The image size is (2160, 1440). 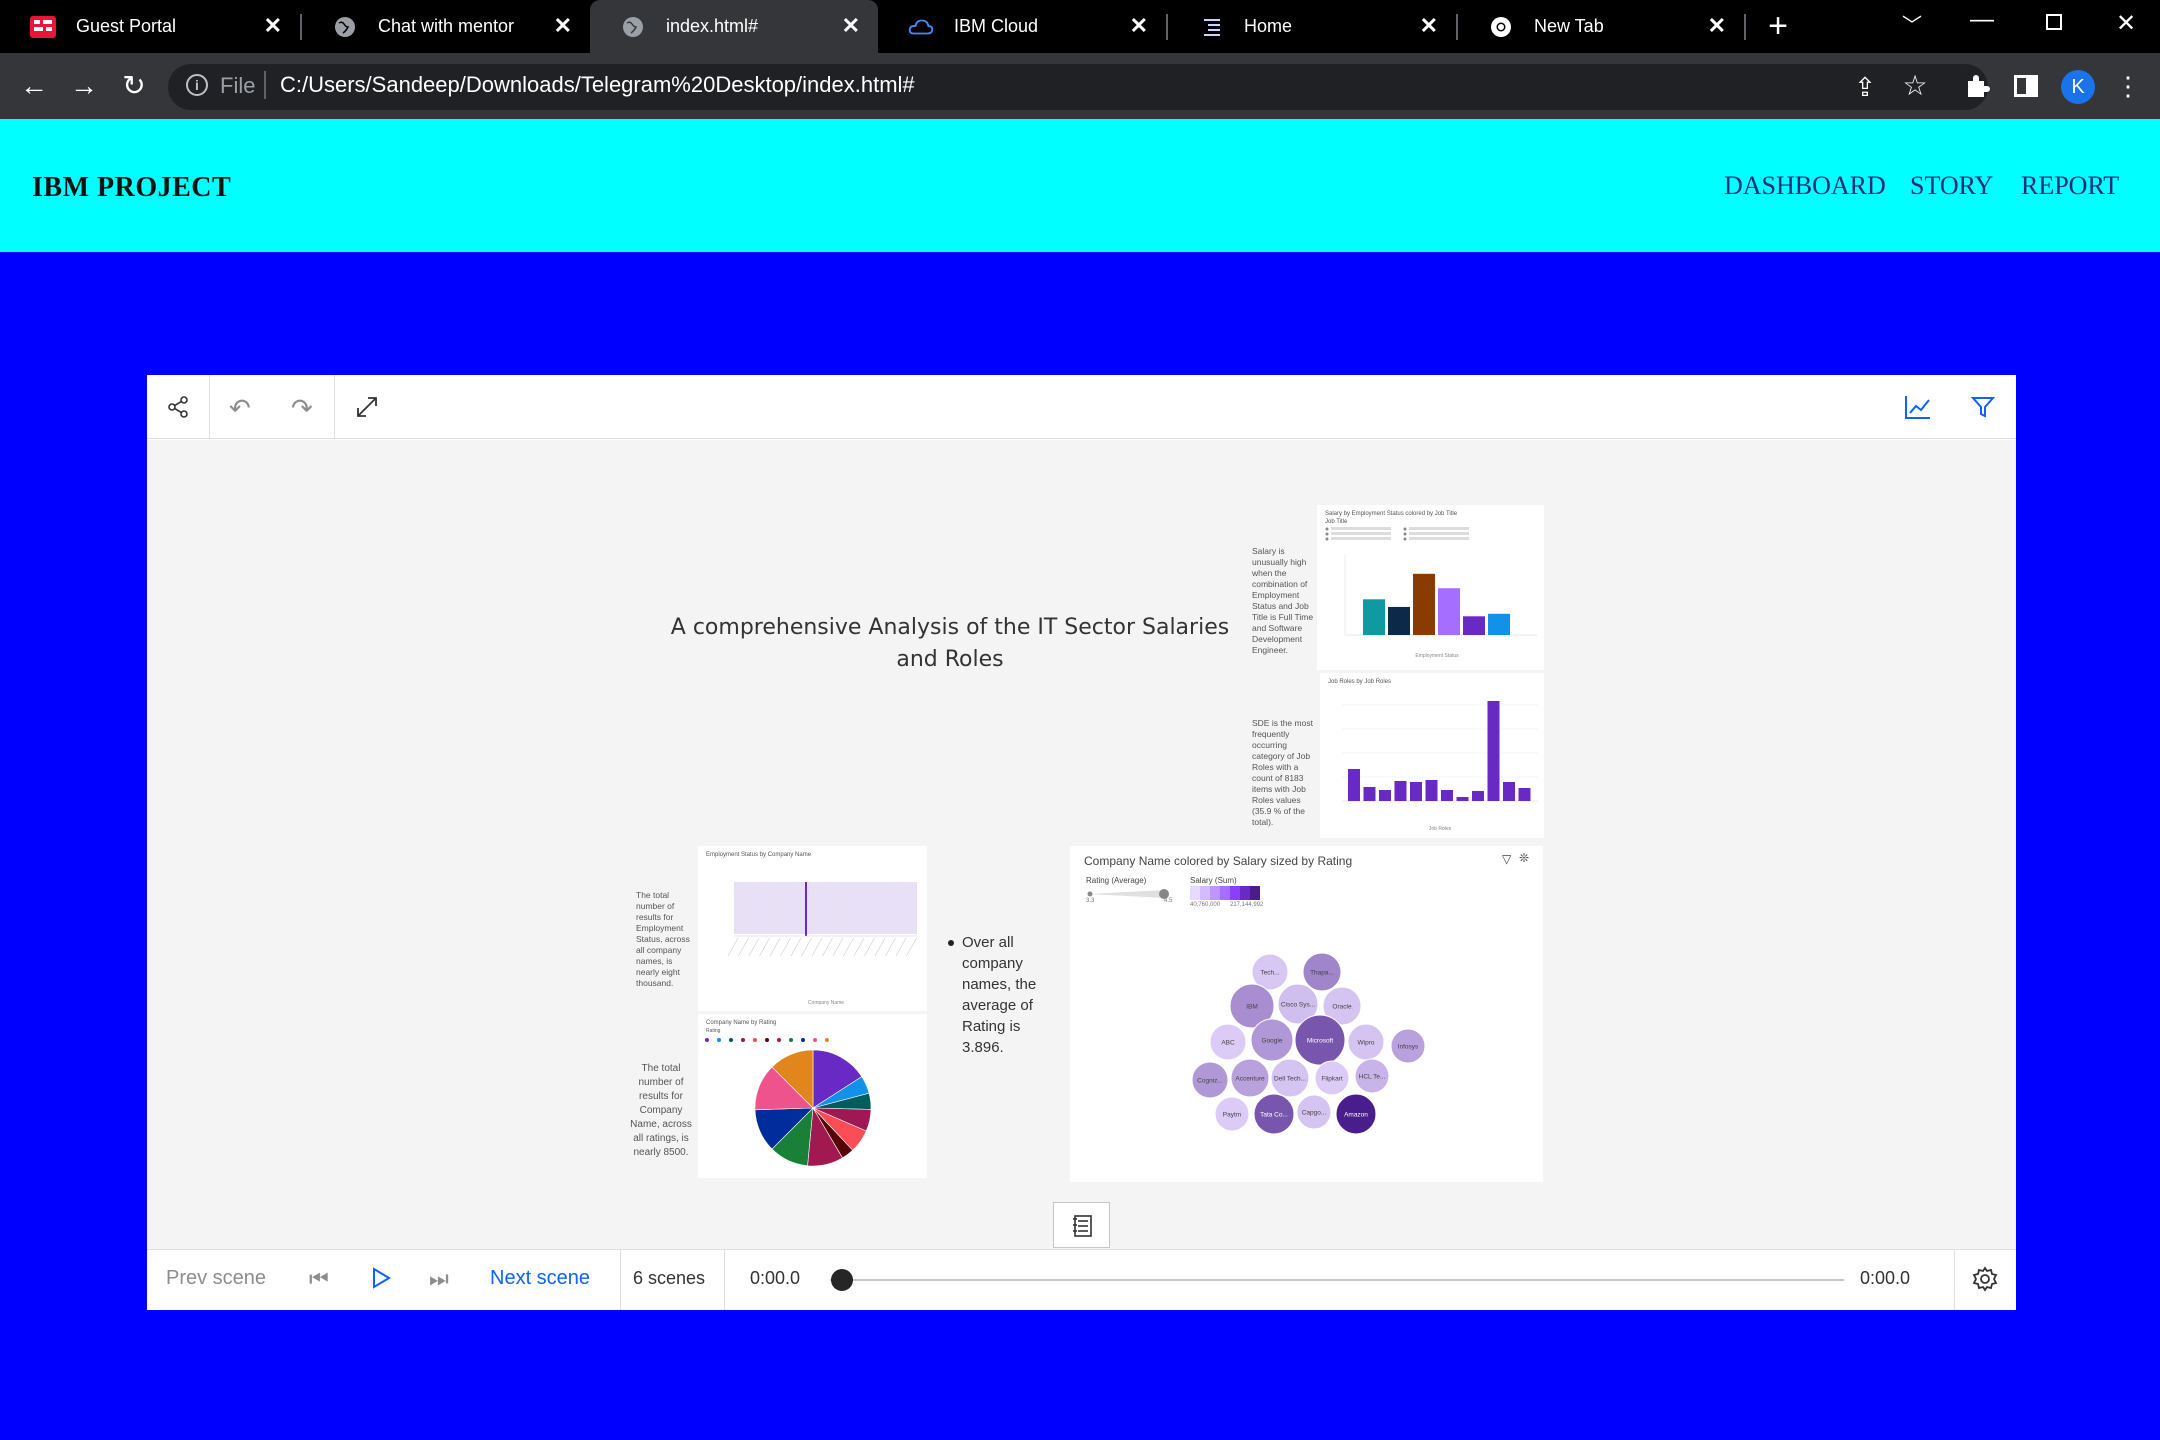 I want to click on extensions-puzzle-icon, so click(x=1977, y=88).